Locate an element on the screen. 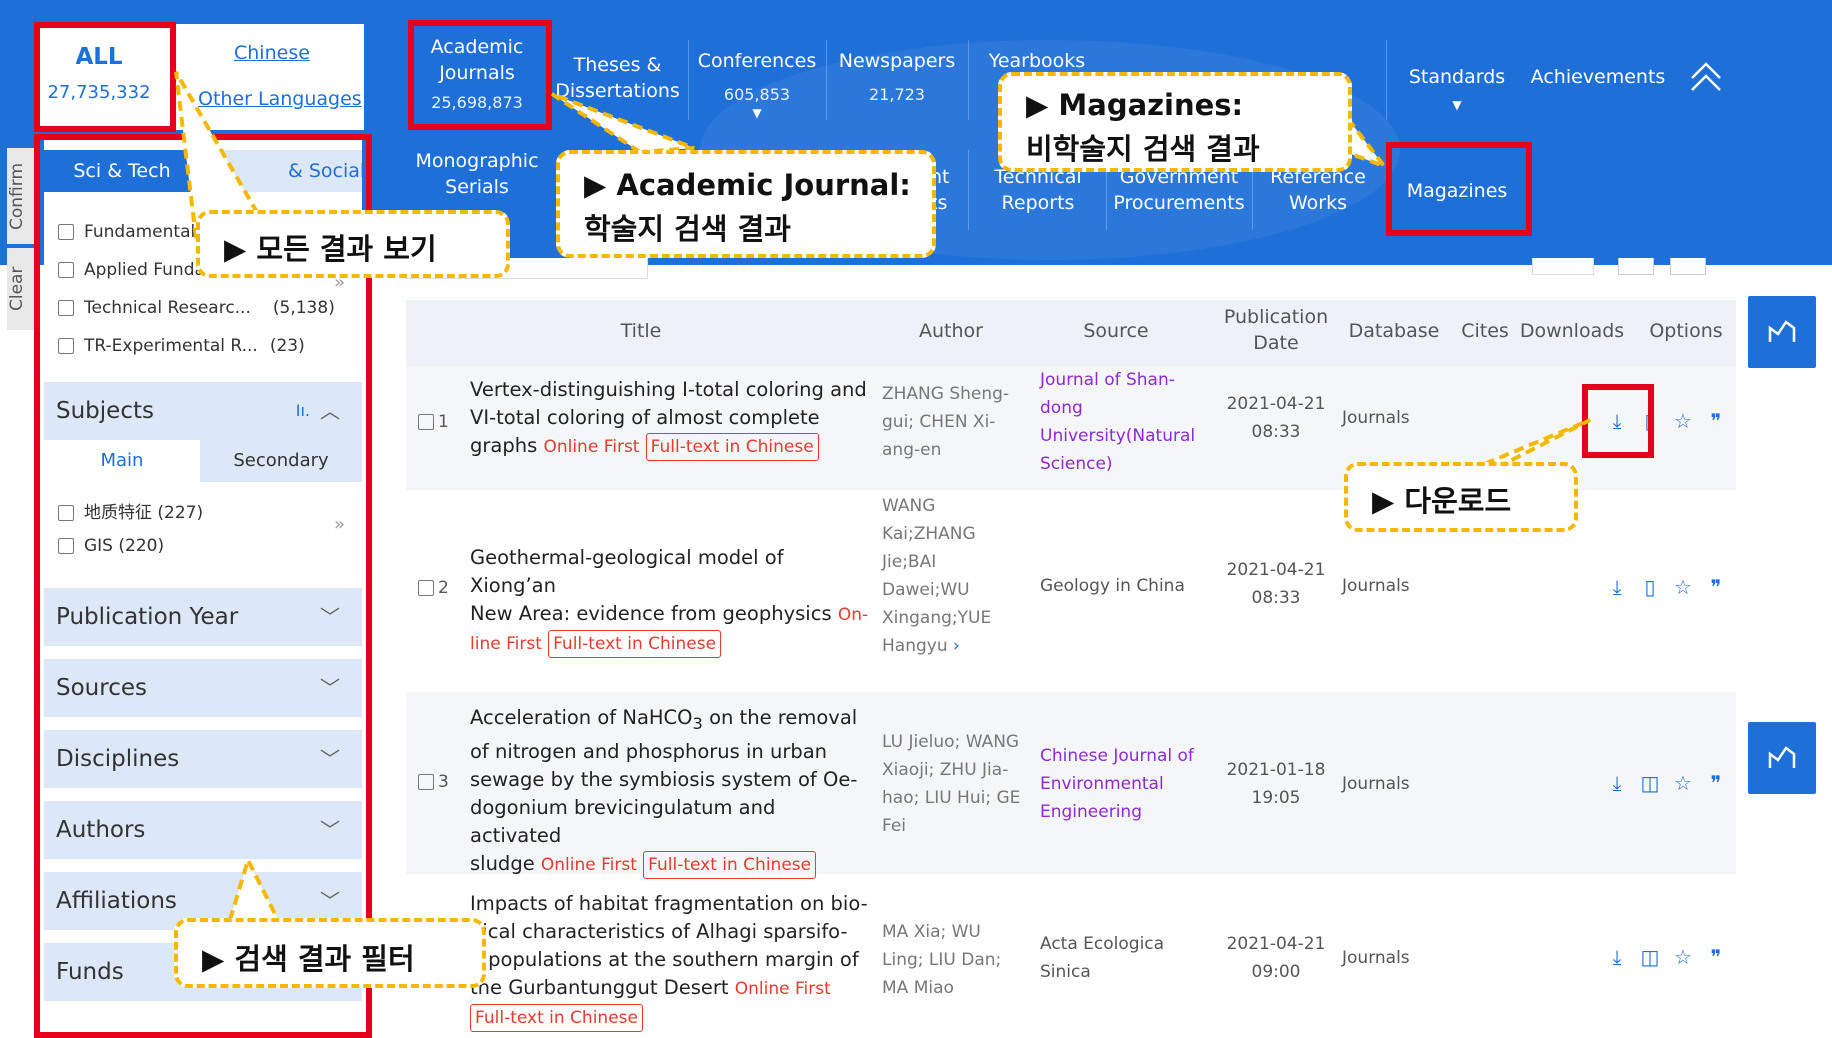  author-line: ang-en is located at coordinates (912, 450).